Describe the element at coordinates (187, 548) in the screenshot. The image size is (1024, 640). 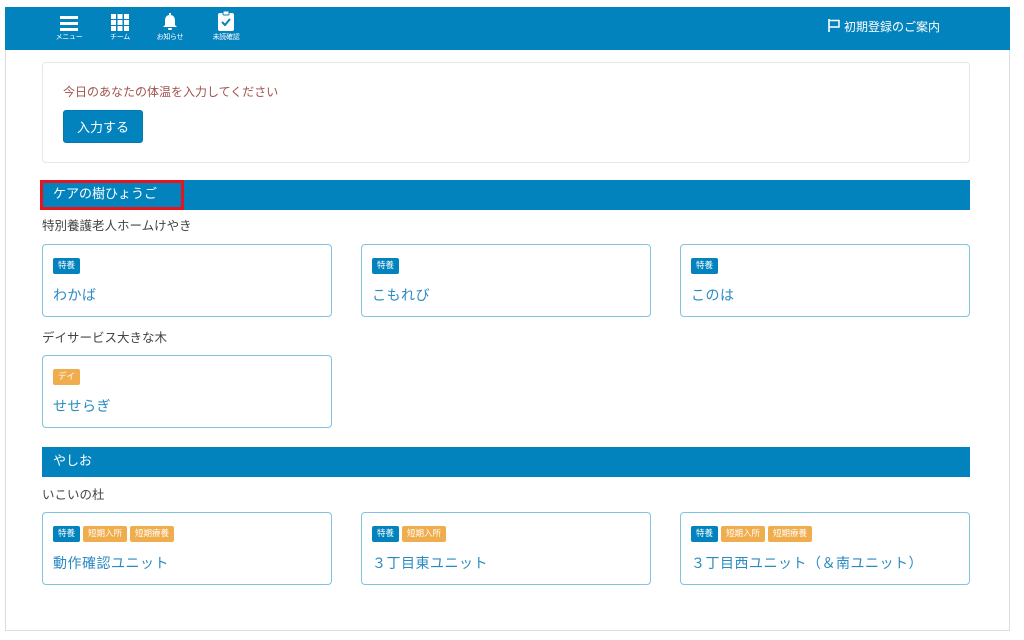
I see `unit-card: 特養 短期入所 短期療養 動作確認ユニット` at that location.